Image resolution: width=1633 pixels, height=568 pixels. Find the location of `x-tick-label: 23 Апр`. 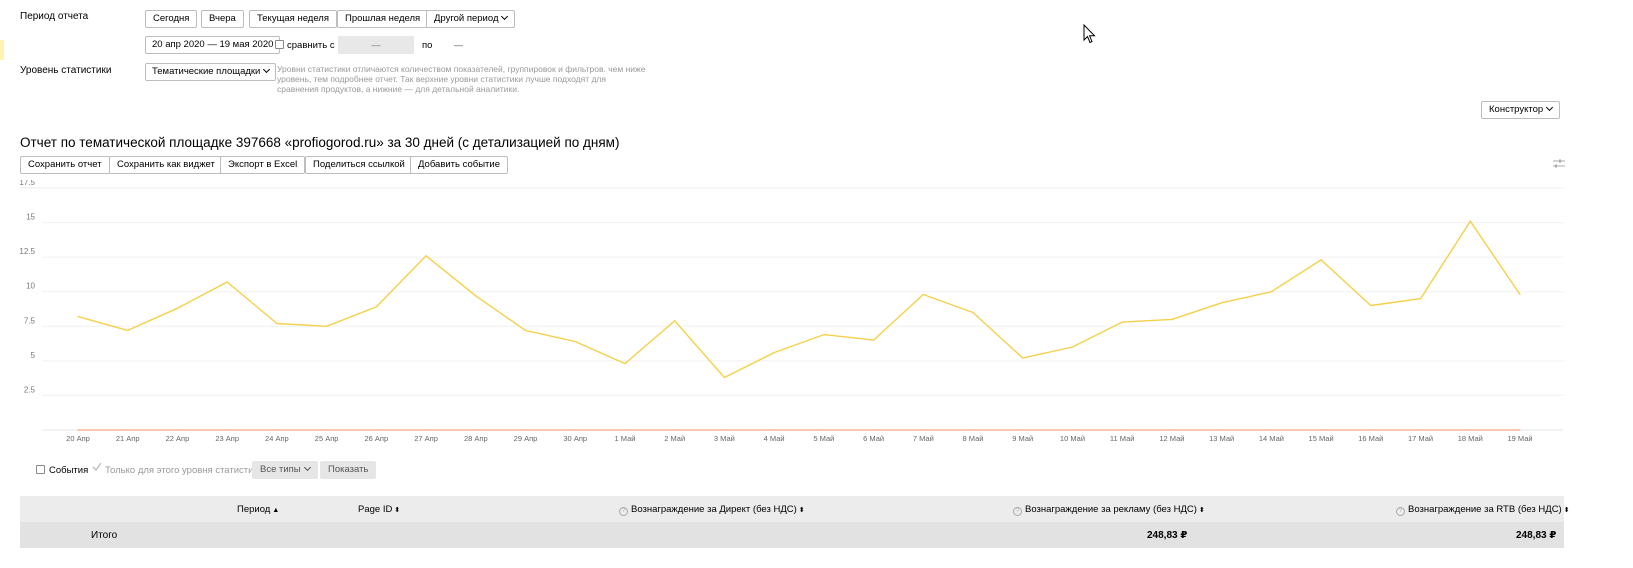

x-tick-label: 23 Апр is located at coordinates (227, 438).